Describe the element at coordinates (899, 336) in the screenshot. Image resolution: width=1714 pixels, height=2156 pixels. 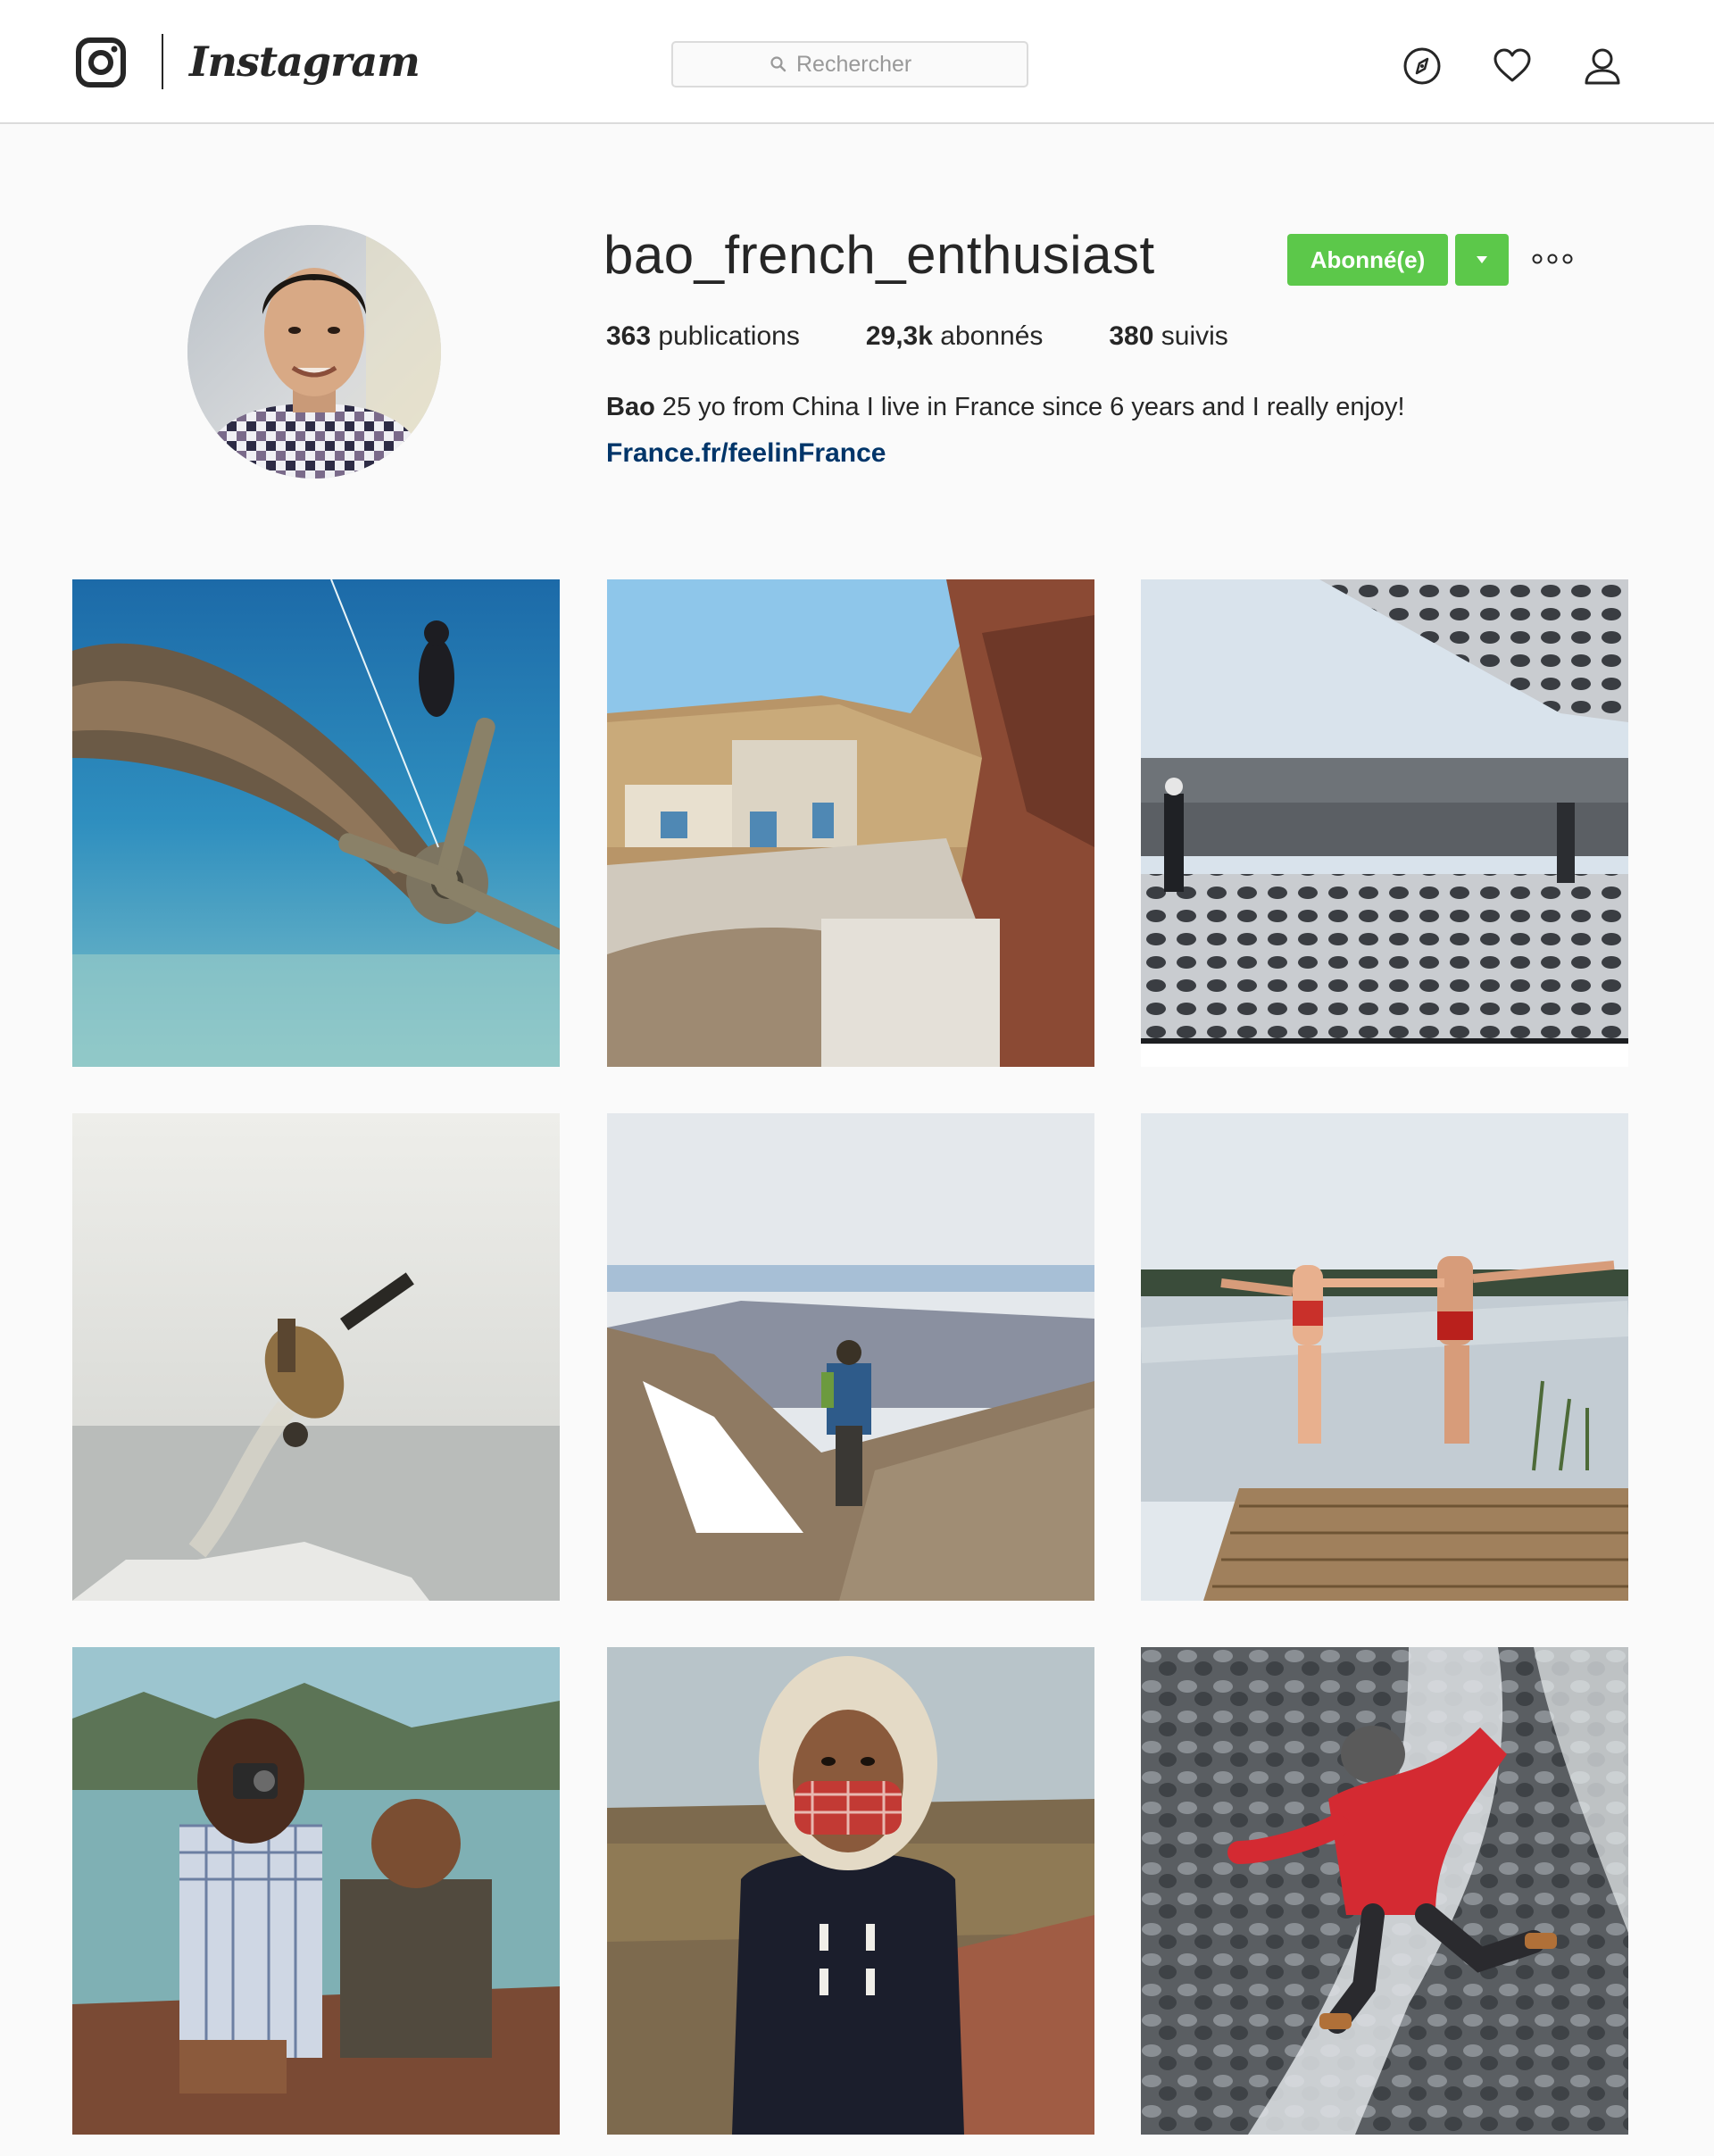
I see `followers-count-value: 29,3k` at that location.